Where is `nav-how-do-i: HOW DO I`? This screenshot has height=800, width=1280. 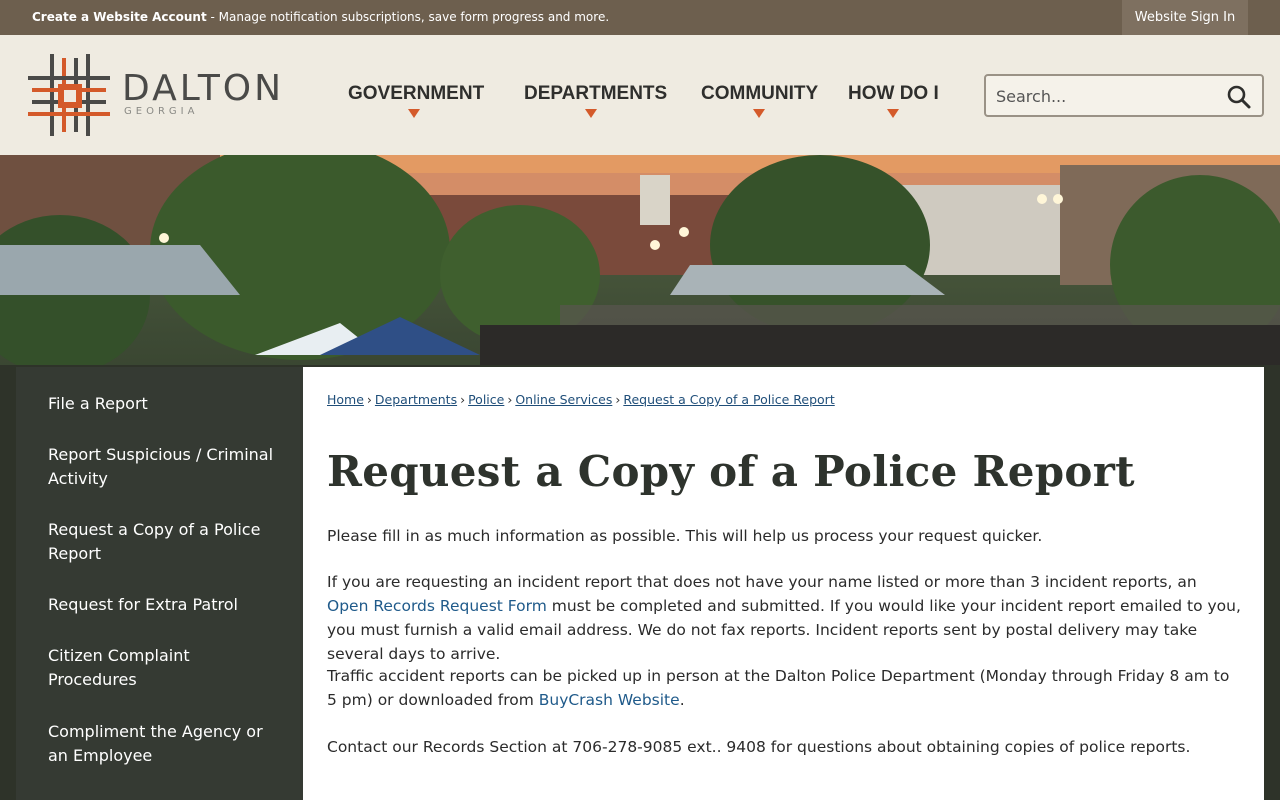 nav-how-do-i: HOW DO I is located at coordinates (893, 94).